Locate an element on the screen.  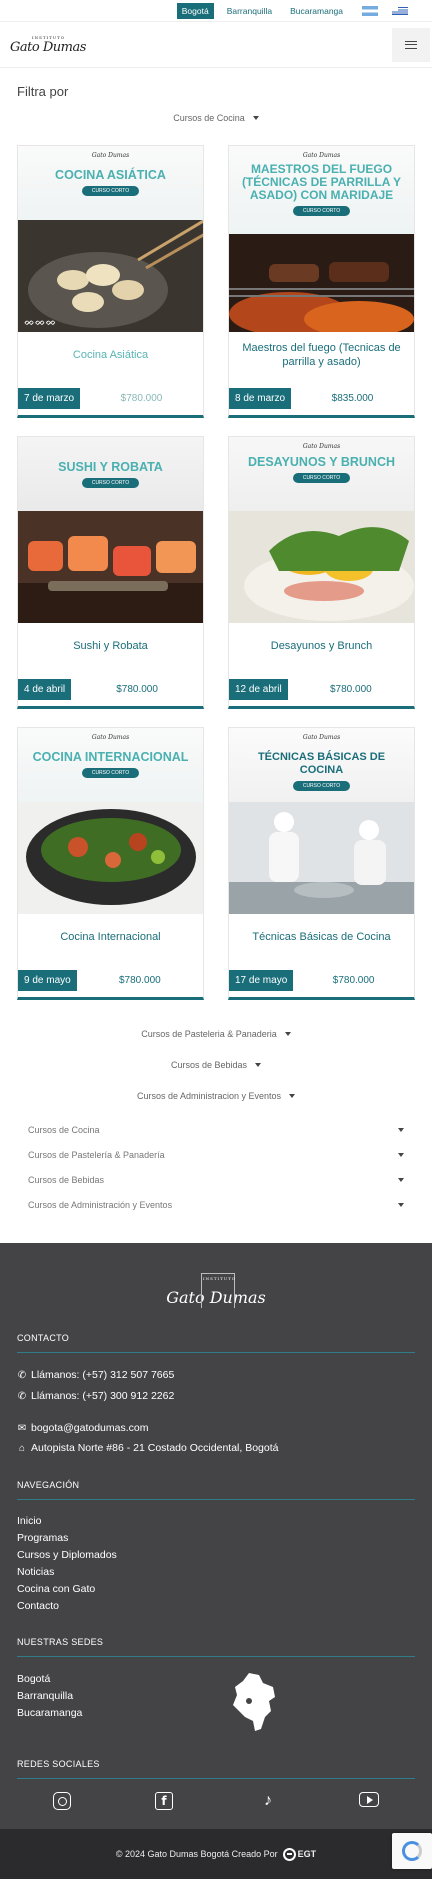
logo-text: Gato Dumas is located at coordinates (48, 47).